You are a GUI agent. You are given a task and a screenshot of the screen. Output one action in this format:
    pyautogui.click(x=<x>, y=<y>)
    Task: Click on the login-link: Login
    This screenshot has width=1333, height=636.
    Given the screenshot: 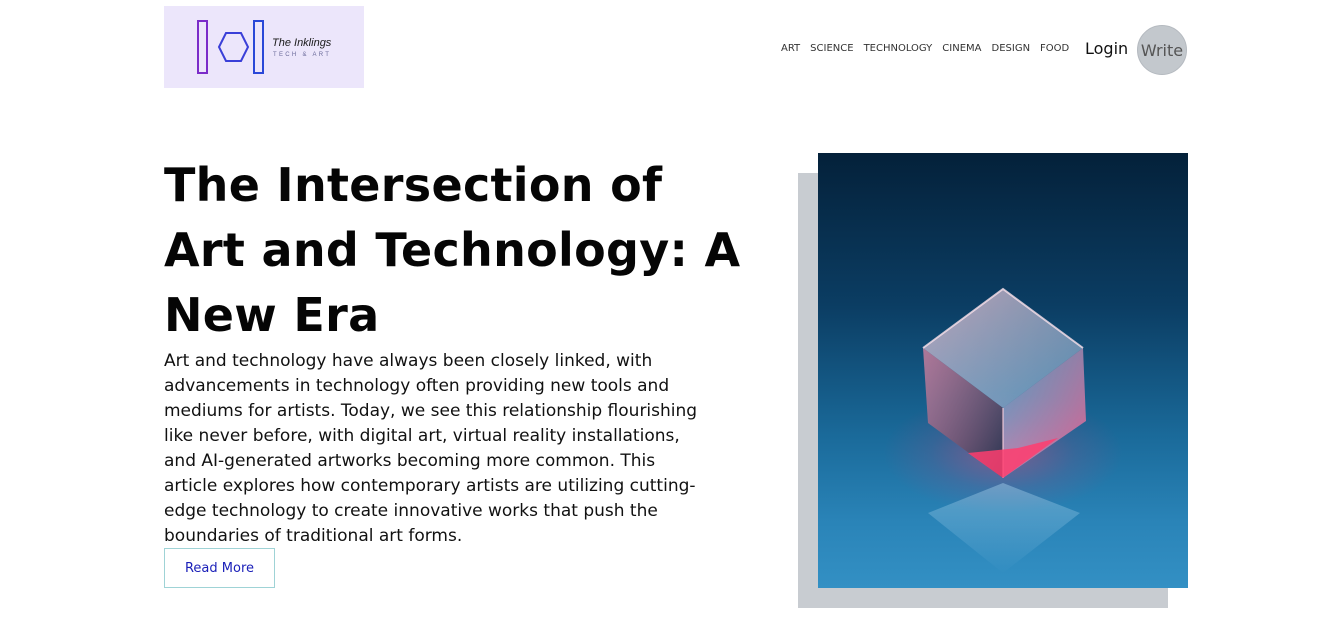 What is the action you would take?
    pyautogui.click(x=1106, y=48)
    